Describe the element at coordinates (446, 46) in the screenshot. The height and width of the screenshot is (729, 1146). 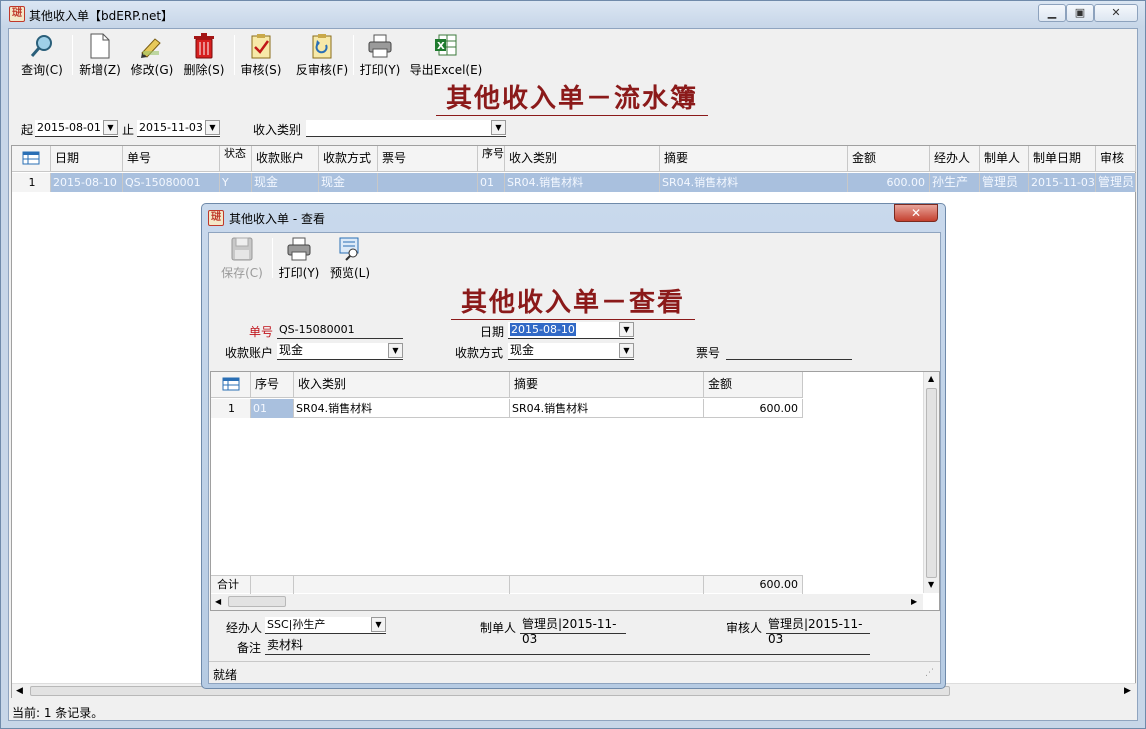
I see `excel-icon: X` at that location.